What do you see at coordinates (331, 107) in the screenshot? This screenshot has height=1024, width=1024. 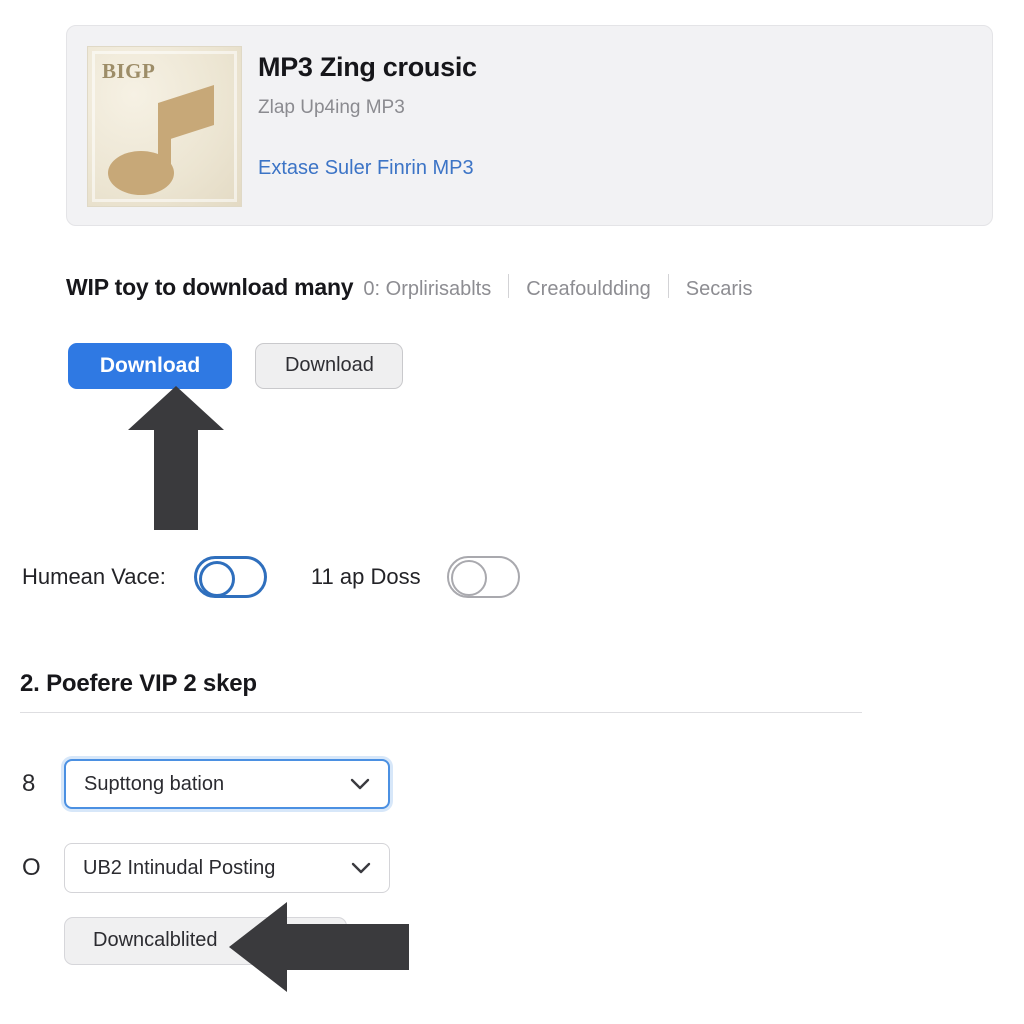 I see `card-subtitle: Zlap Up4ing MP3` at bounding box center [331, 107].